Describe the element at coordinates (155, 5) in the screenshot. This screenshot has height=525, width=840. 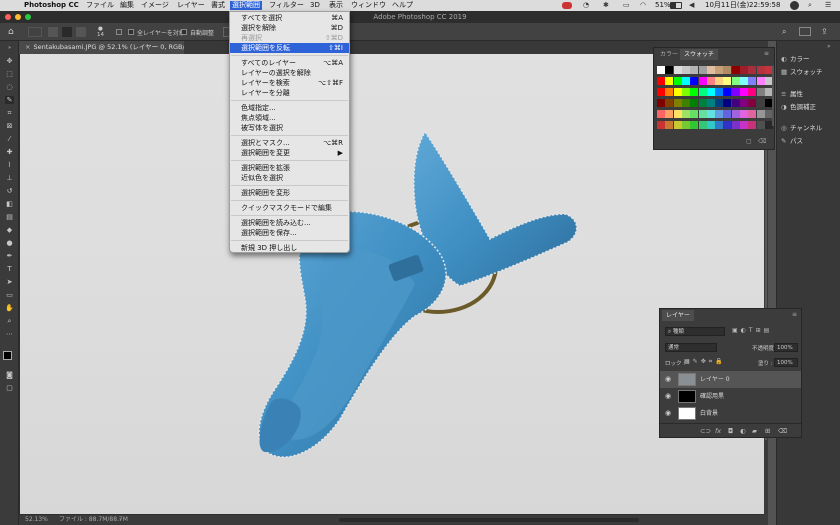
I see `menu-image: イメージ` at that location.